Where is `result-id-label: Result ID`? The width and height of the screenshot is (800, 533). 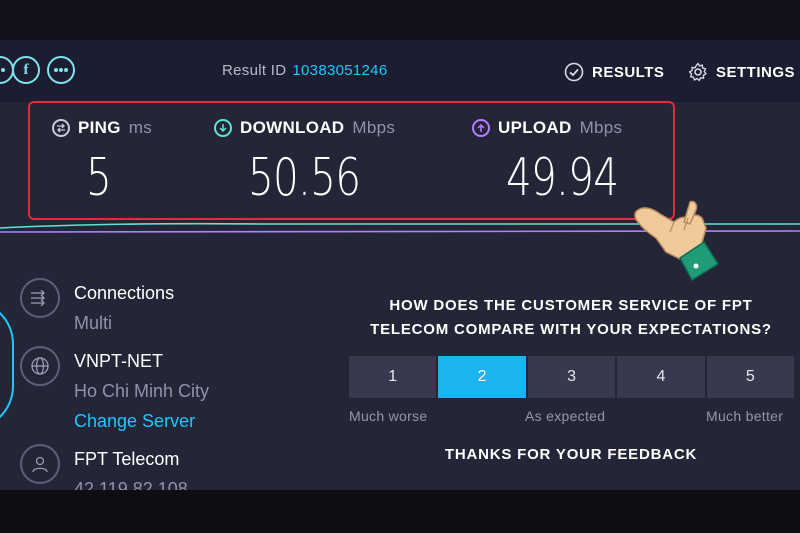 result-id-label: Result ID is located at coordinates (254, 70).